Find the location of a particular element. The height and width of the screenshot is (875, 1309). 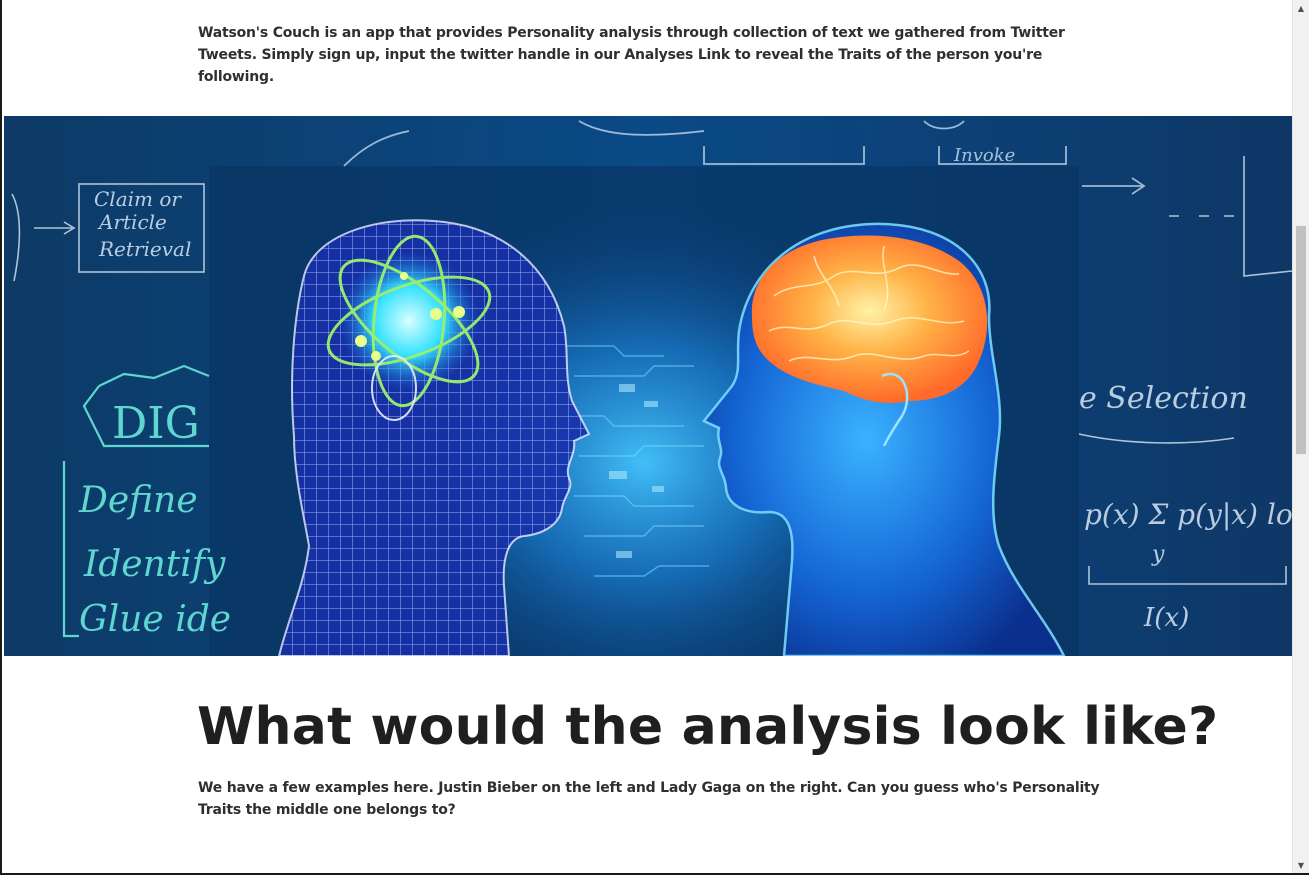

board-text: p(x) Σ p(y|x) log is located at coordinates (1188, 514).